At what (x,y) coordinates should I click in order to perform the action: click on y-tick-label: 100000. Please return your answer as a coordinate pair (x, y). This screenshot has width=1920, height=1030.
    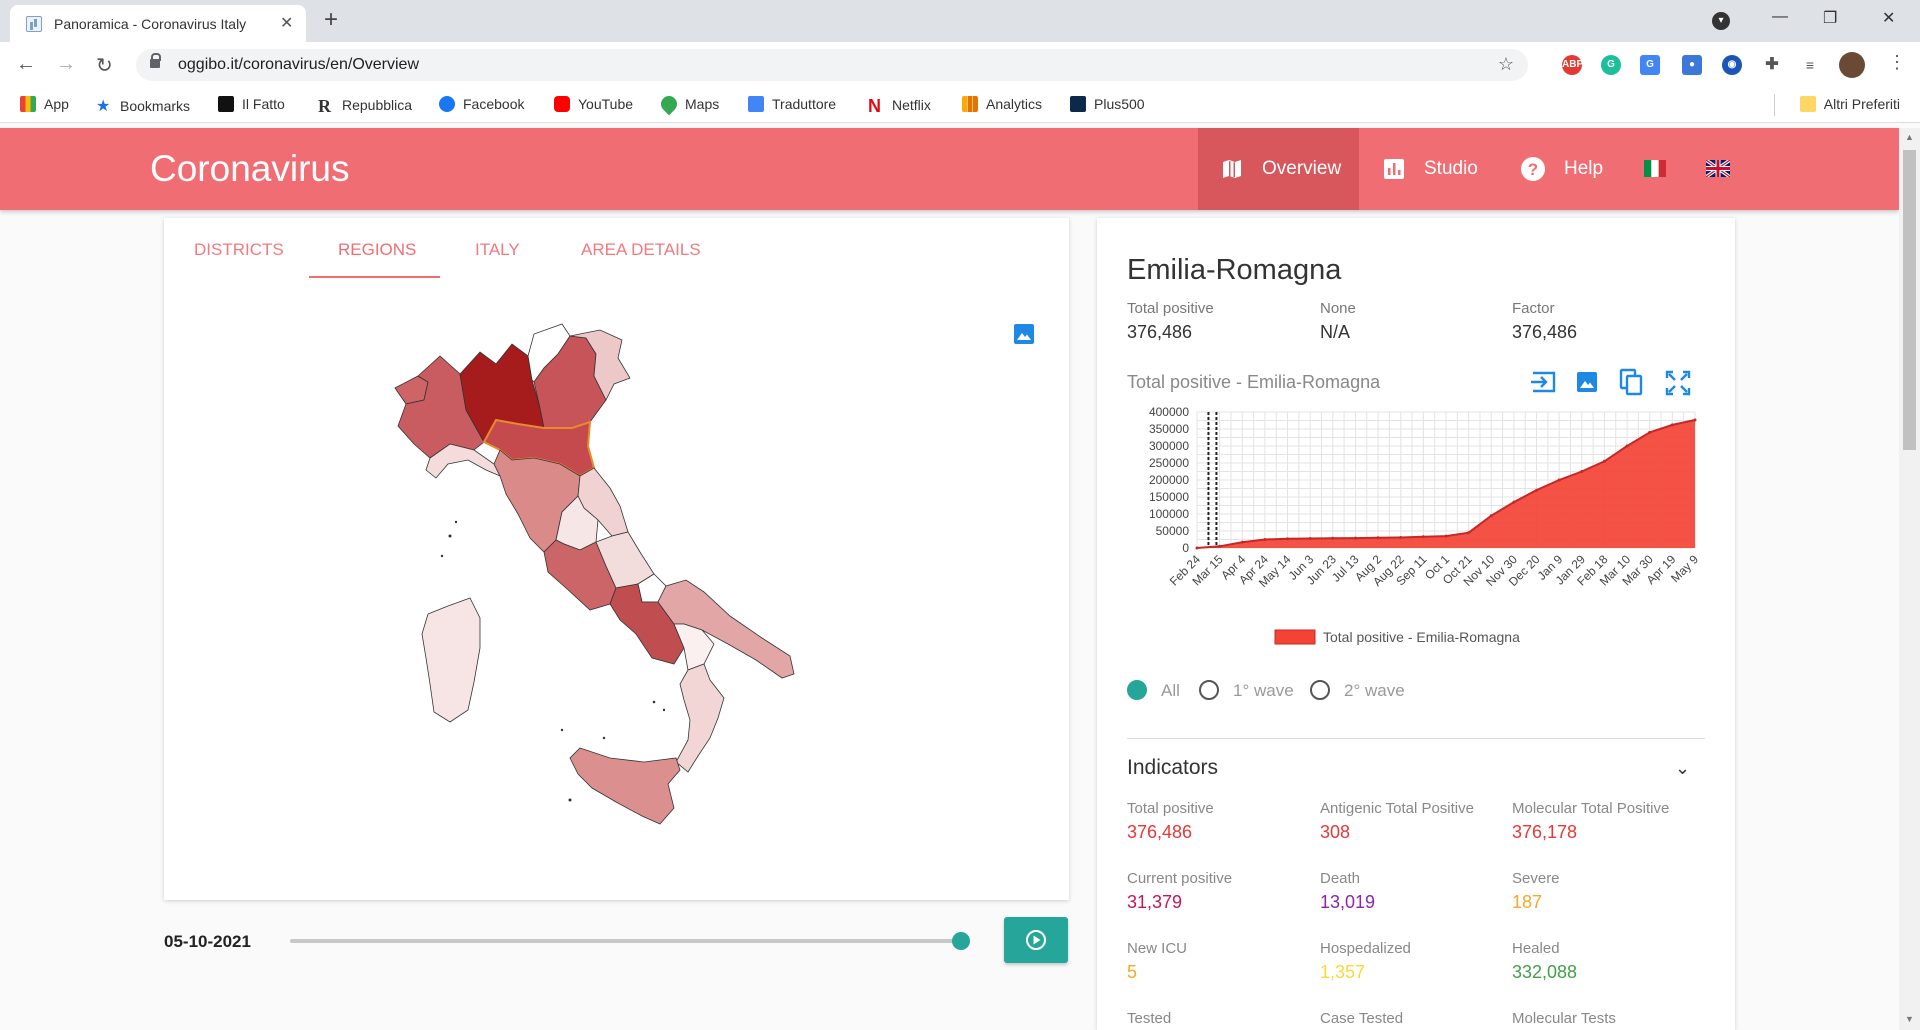
    Looking at the image, I should click on (1169, 514).